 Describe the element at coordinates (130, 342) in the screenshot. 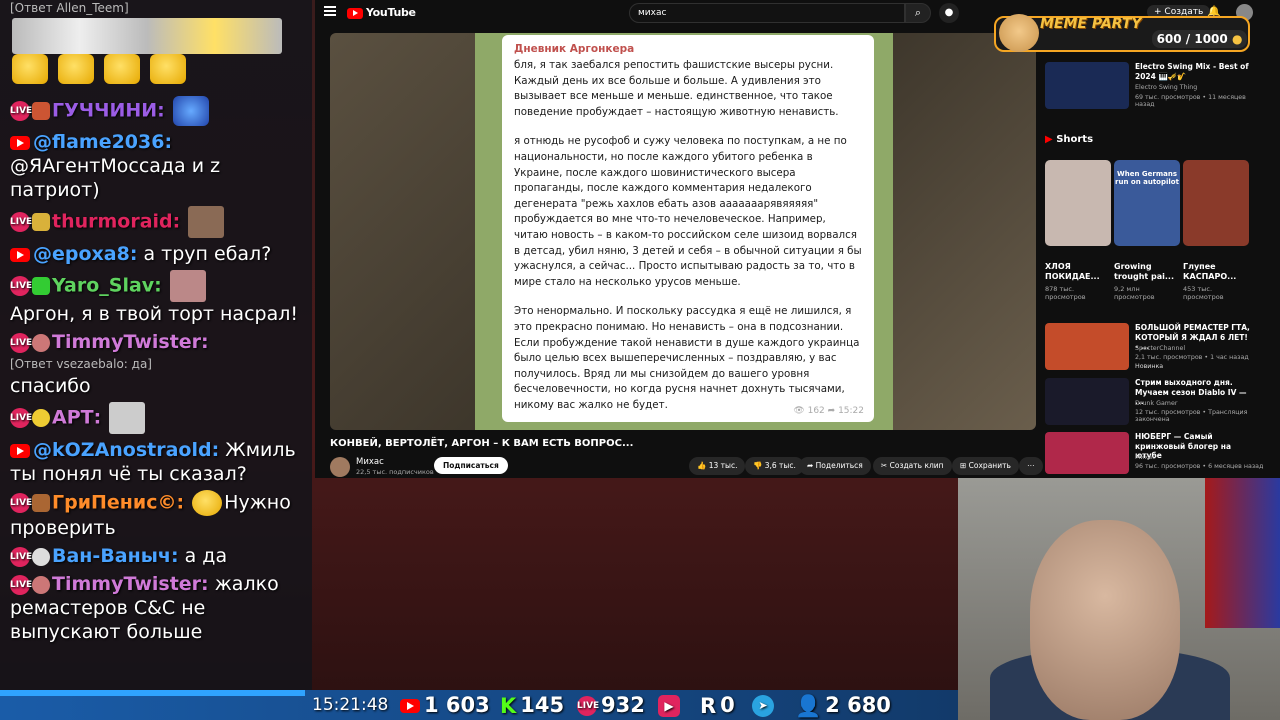

I see `chat-username: TimmyTwister:` at that location.